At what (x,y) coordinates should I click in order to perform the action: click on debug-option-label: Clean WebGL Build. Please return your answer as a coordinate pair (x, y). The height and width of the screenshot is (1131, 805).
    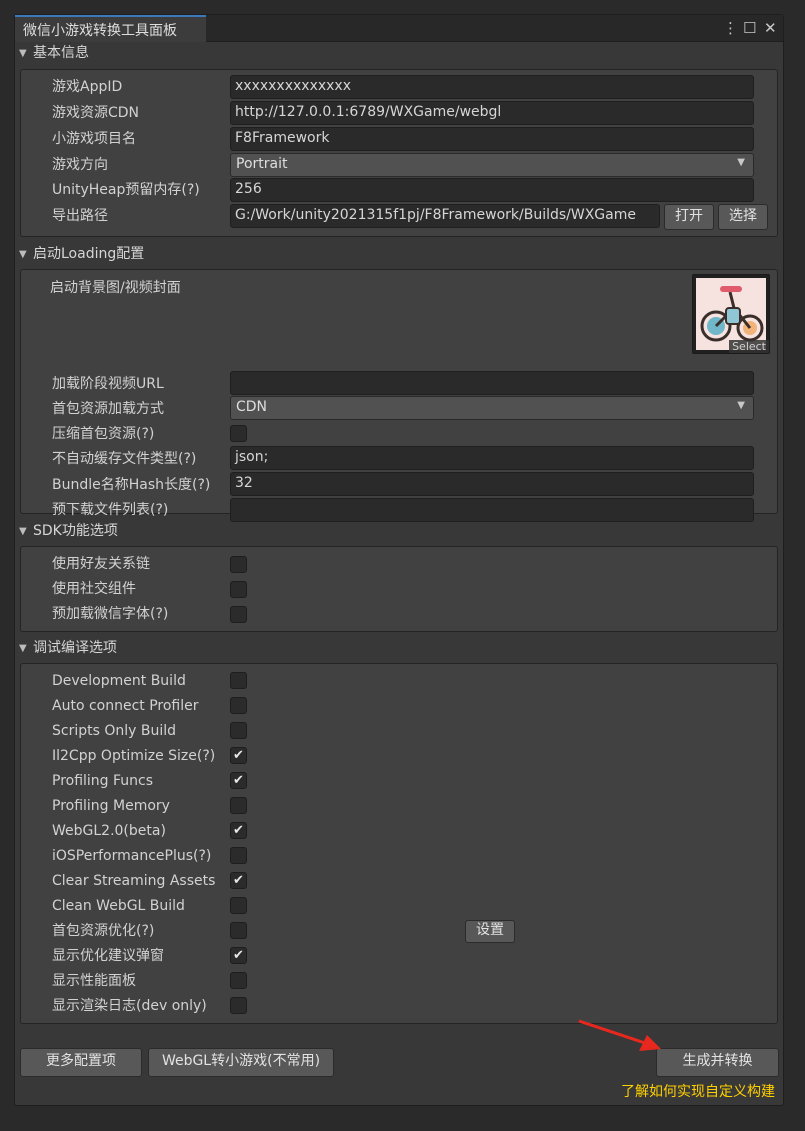
    Looking at the image, I should click on (118, 906).